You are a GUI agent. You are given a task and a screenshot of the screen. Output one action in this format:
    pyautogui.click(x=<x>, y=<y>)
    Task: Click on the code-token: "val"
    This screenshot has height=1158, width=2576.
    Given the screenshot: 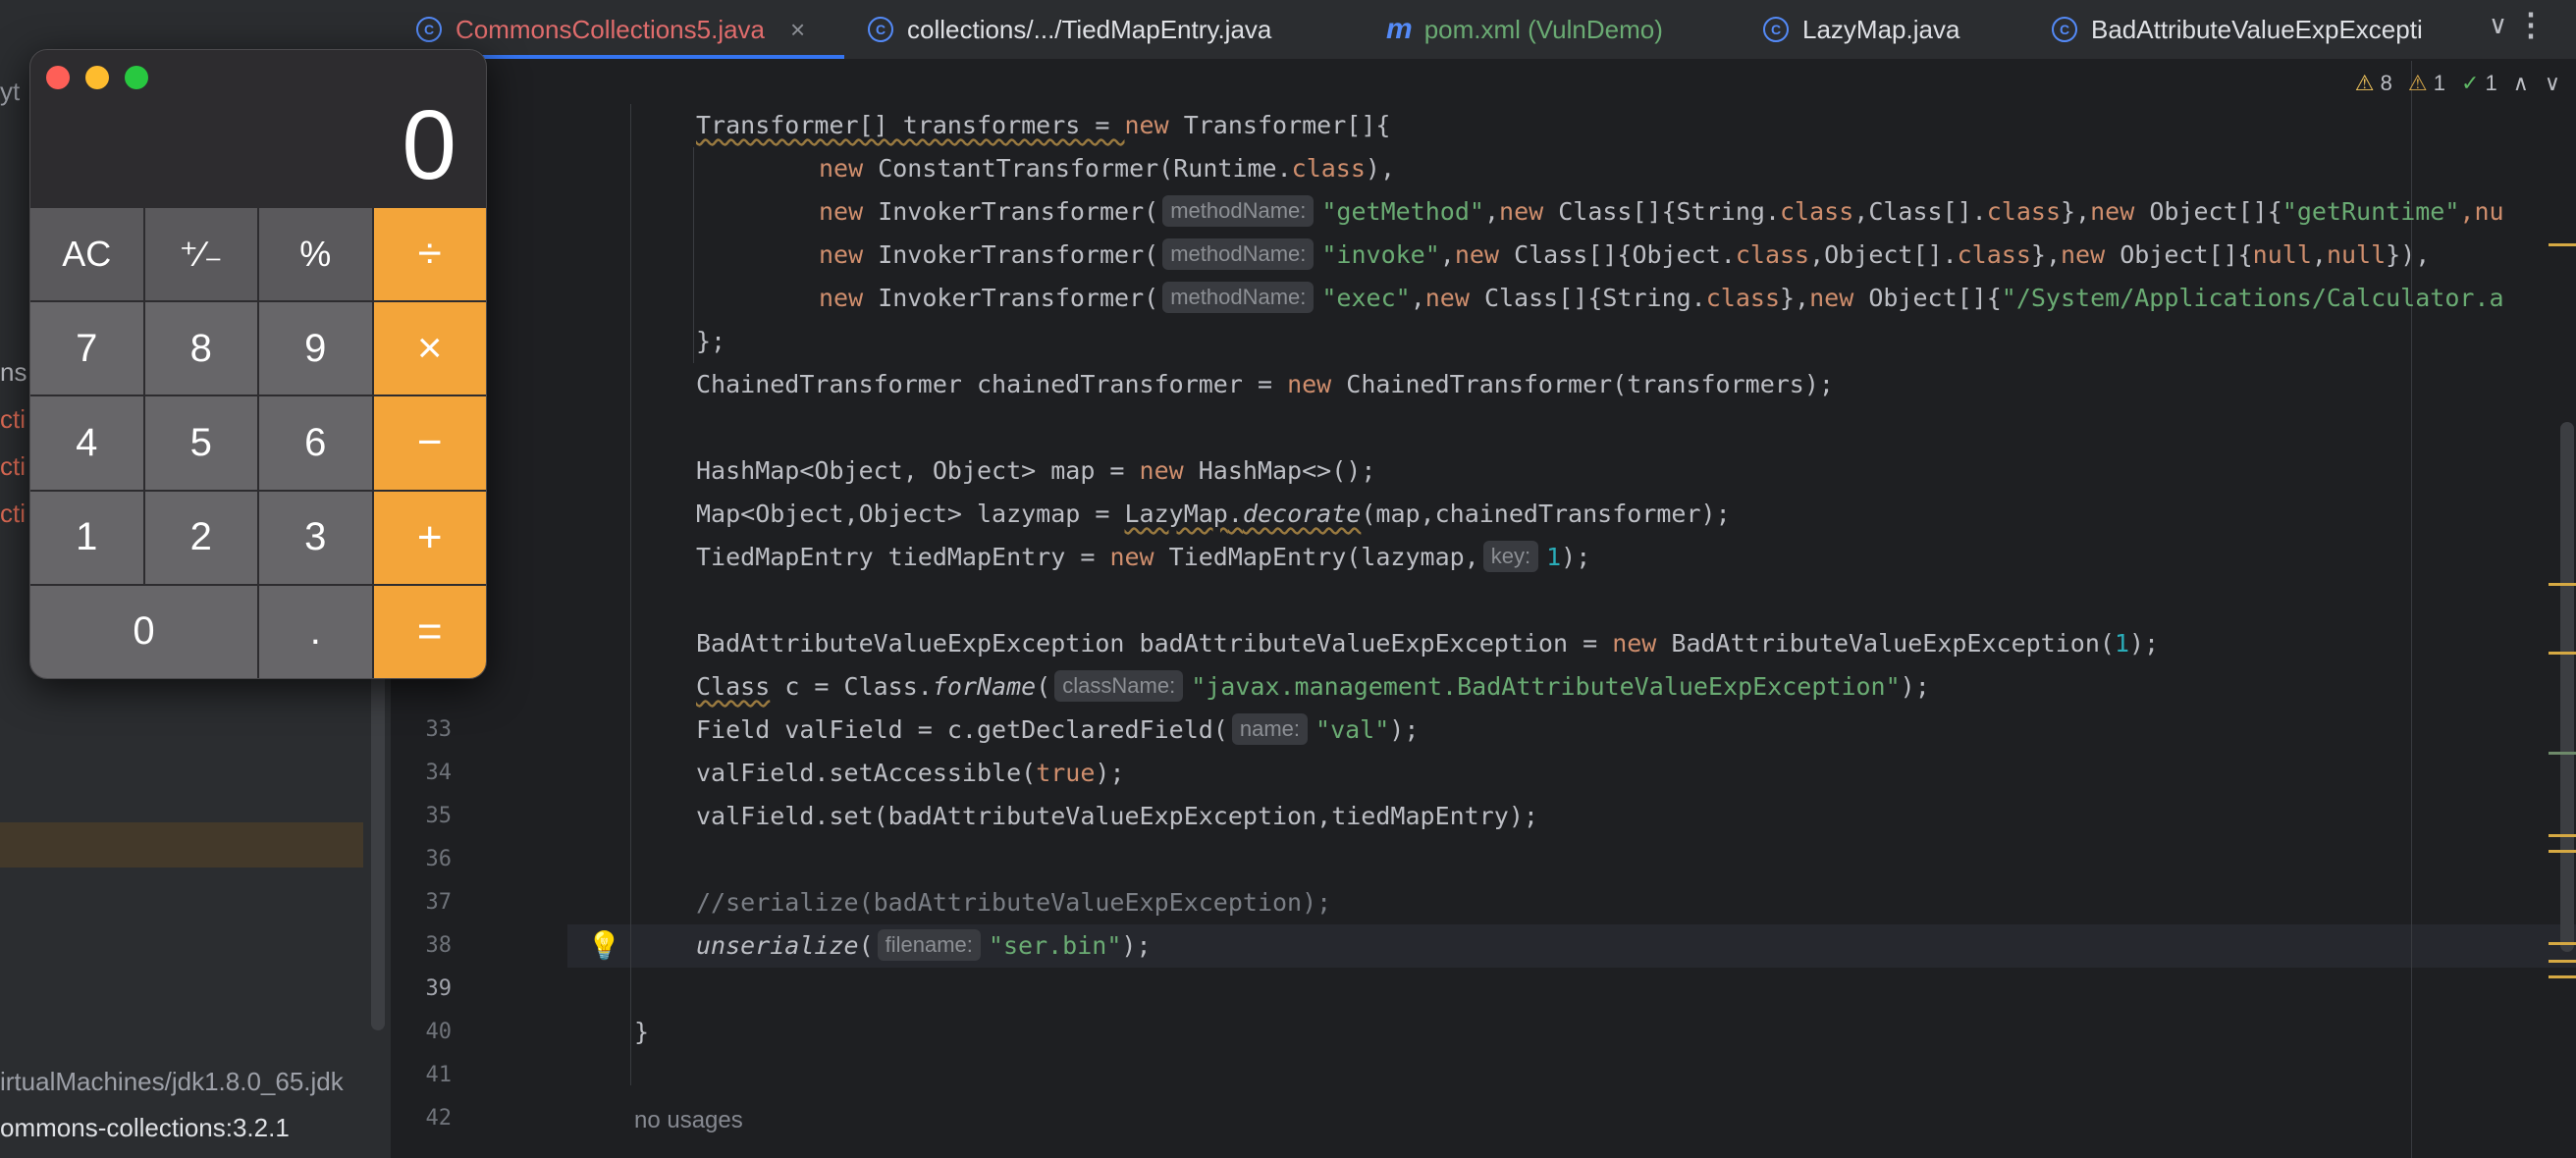 What is the action you would take?
    pyautogui.click(x=1352, y=729)
    